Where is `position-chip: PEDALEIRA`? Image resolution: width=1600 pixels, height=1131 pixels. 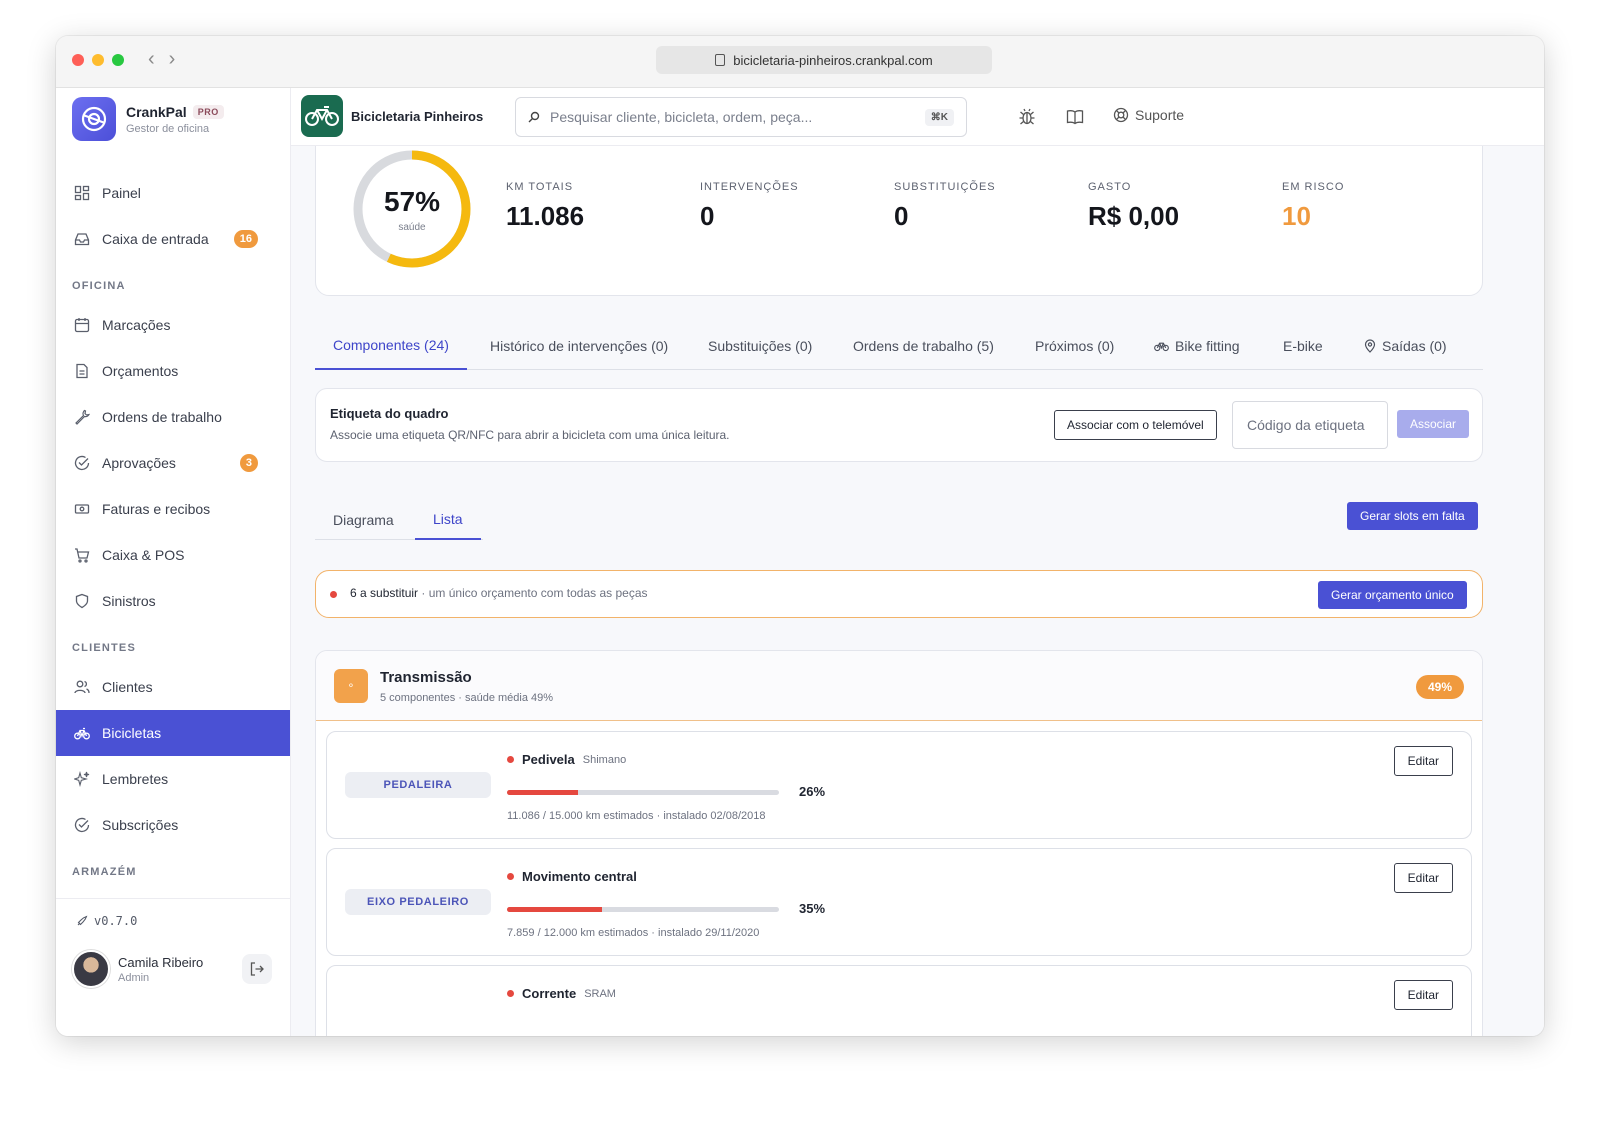
position-chip: PEDALEIRA is located at coordinates (418, 785).